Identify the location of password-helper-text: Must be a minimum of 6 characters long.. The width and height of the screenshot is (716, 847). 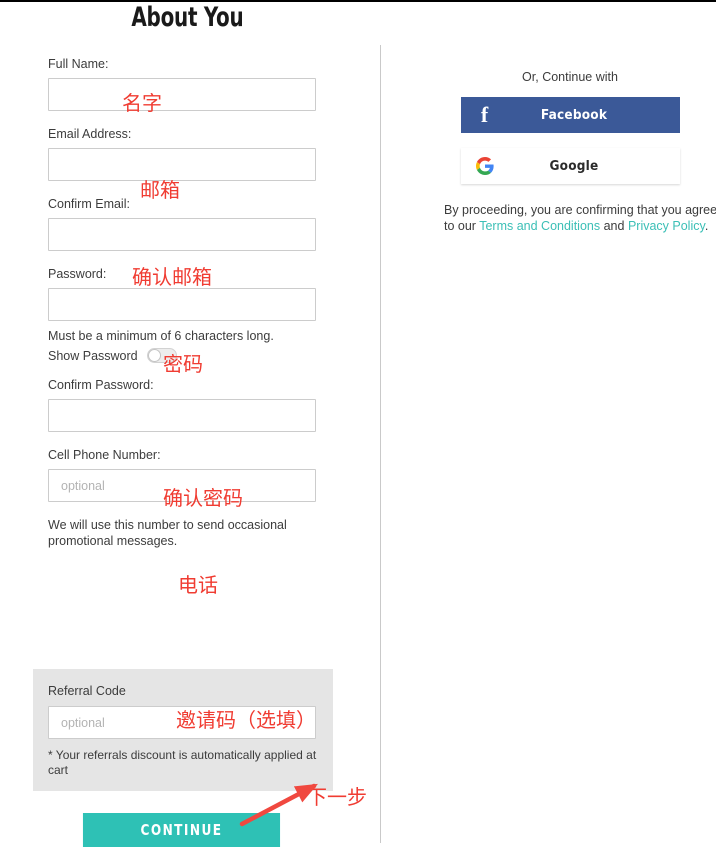
(161, 336).